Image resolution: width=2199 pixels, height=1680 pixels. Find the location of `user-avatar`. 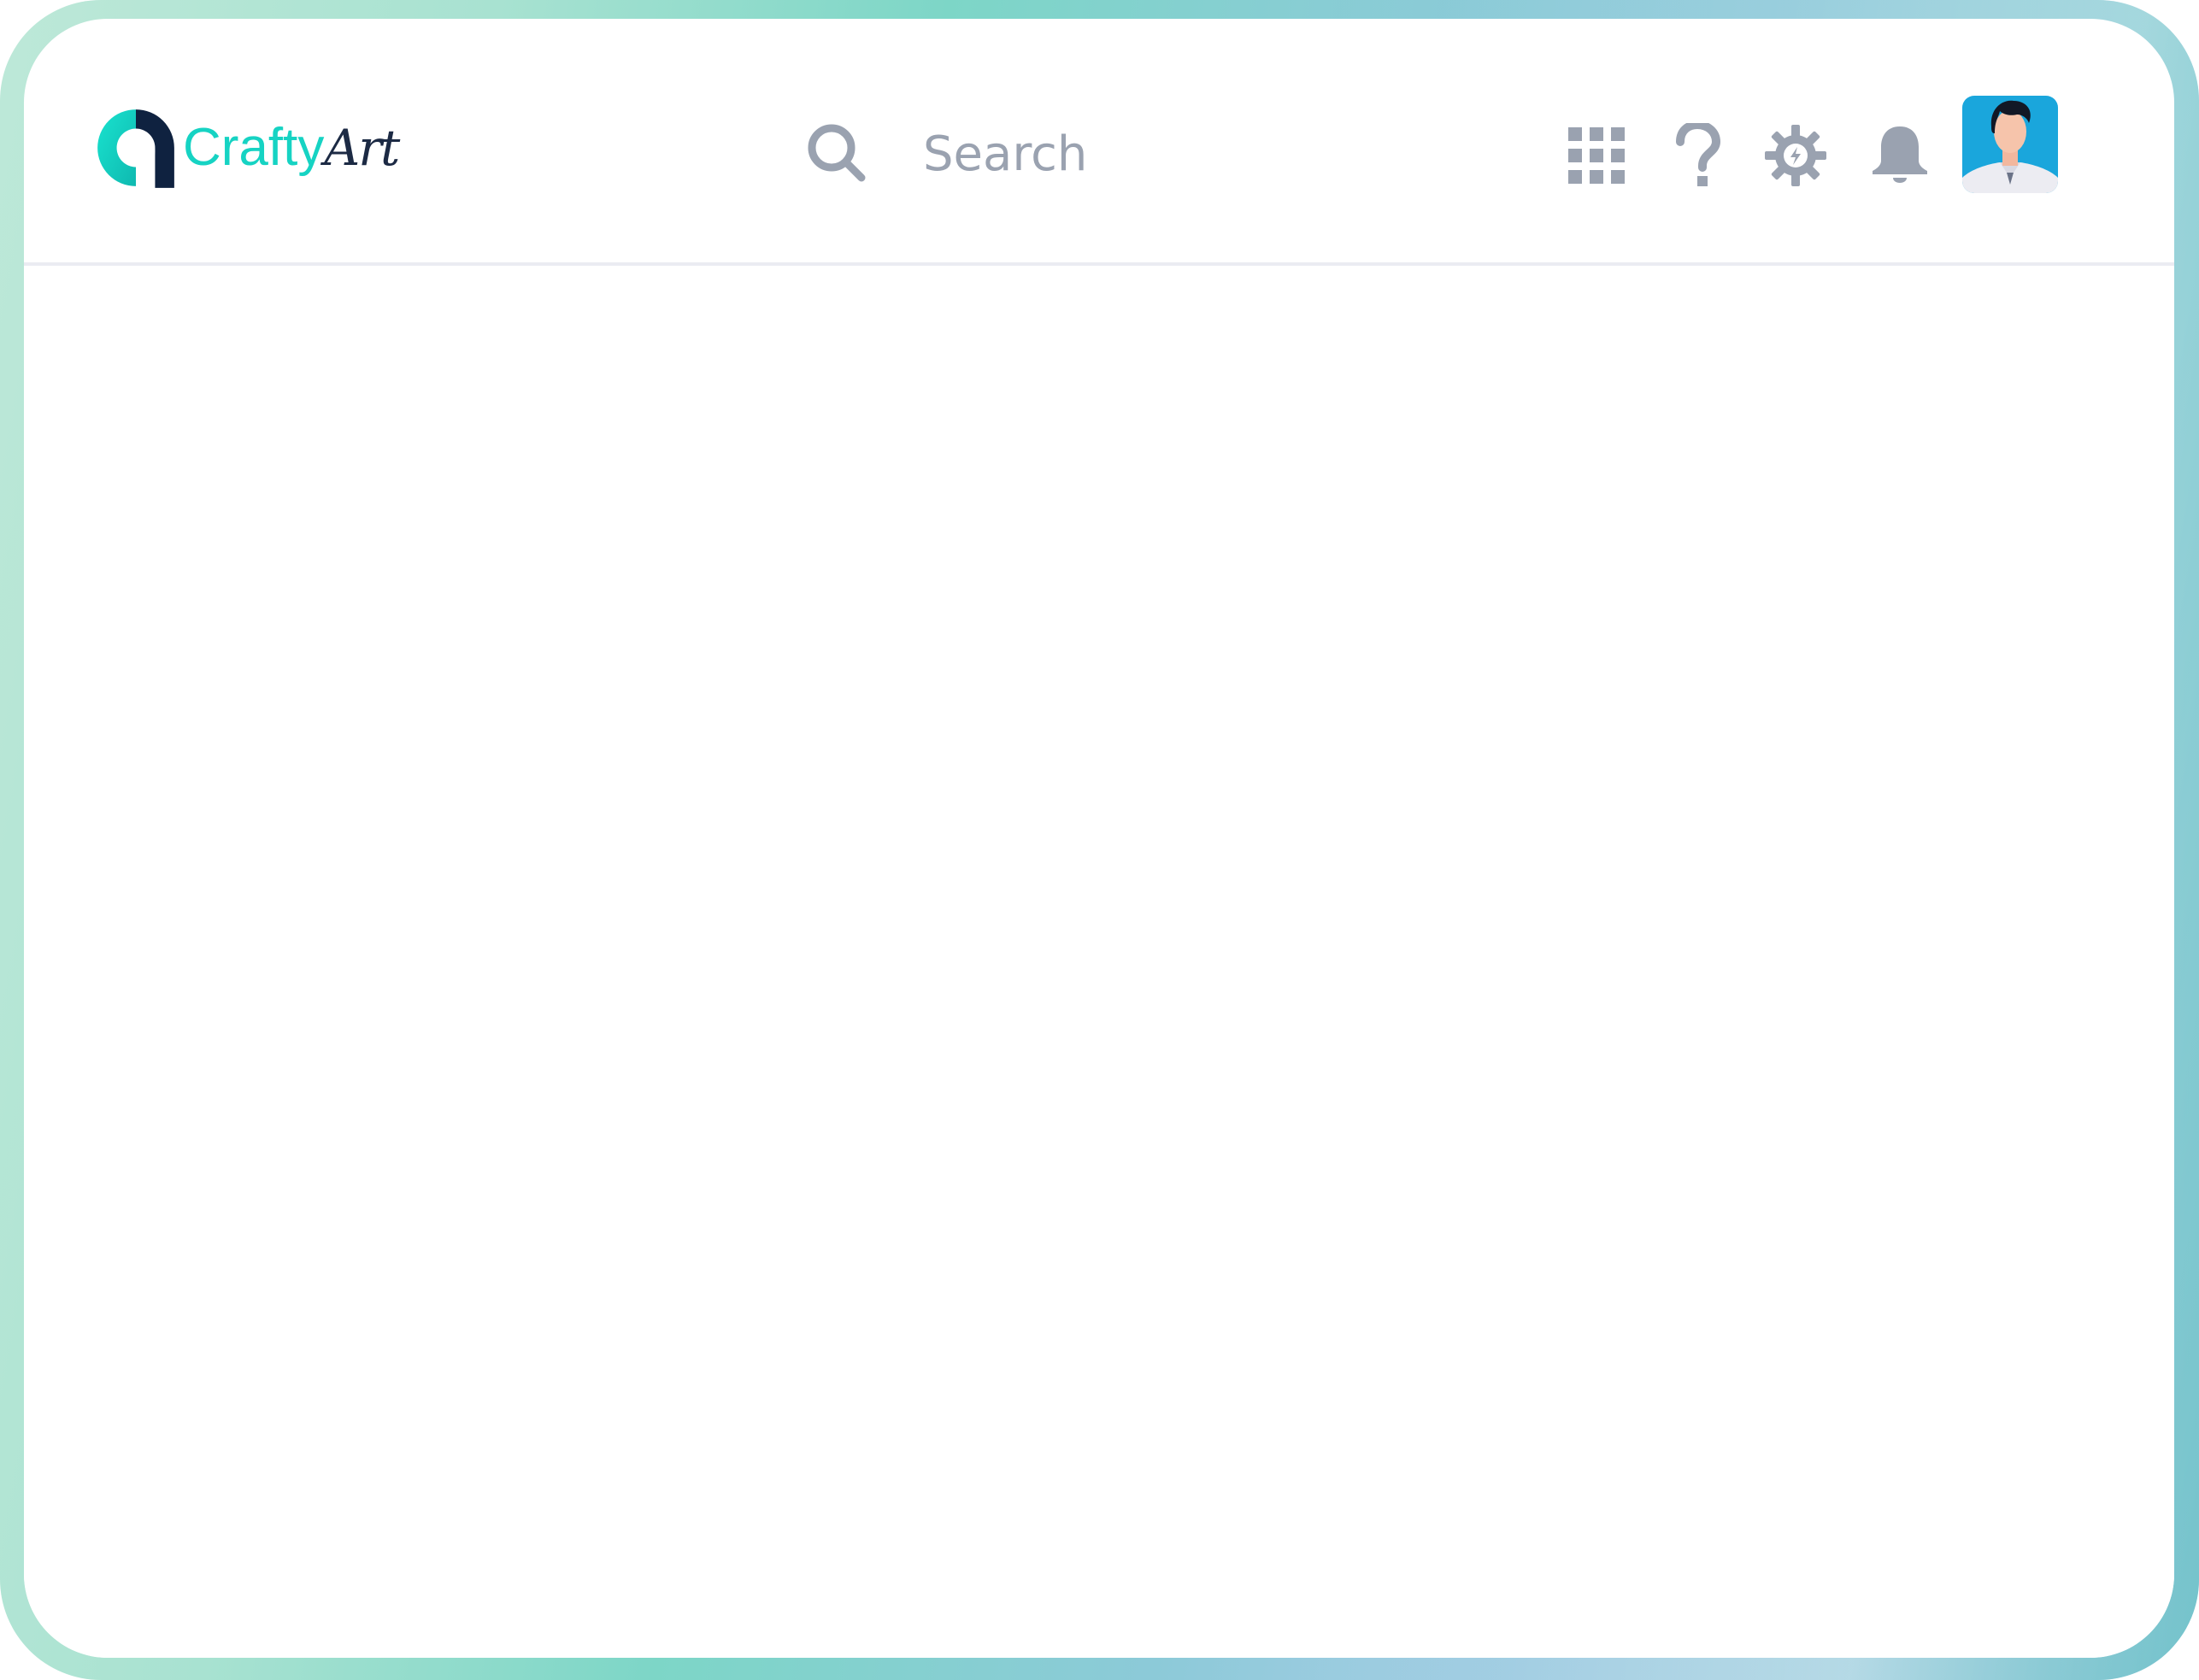

user-avatar is located at coordinates (2010, 144).